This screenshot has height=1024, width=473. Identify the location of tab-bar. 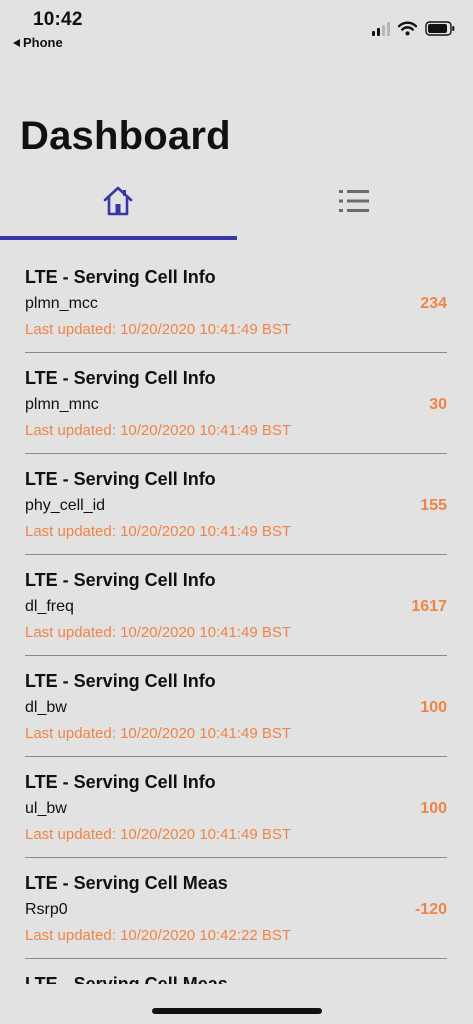
(236, 203).